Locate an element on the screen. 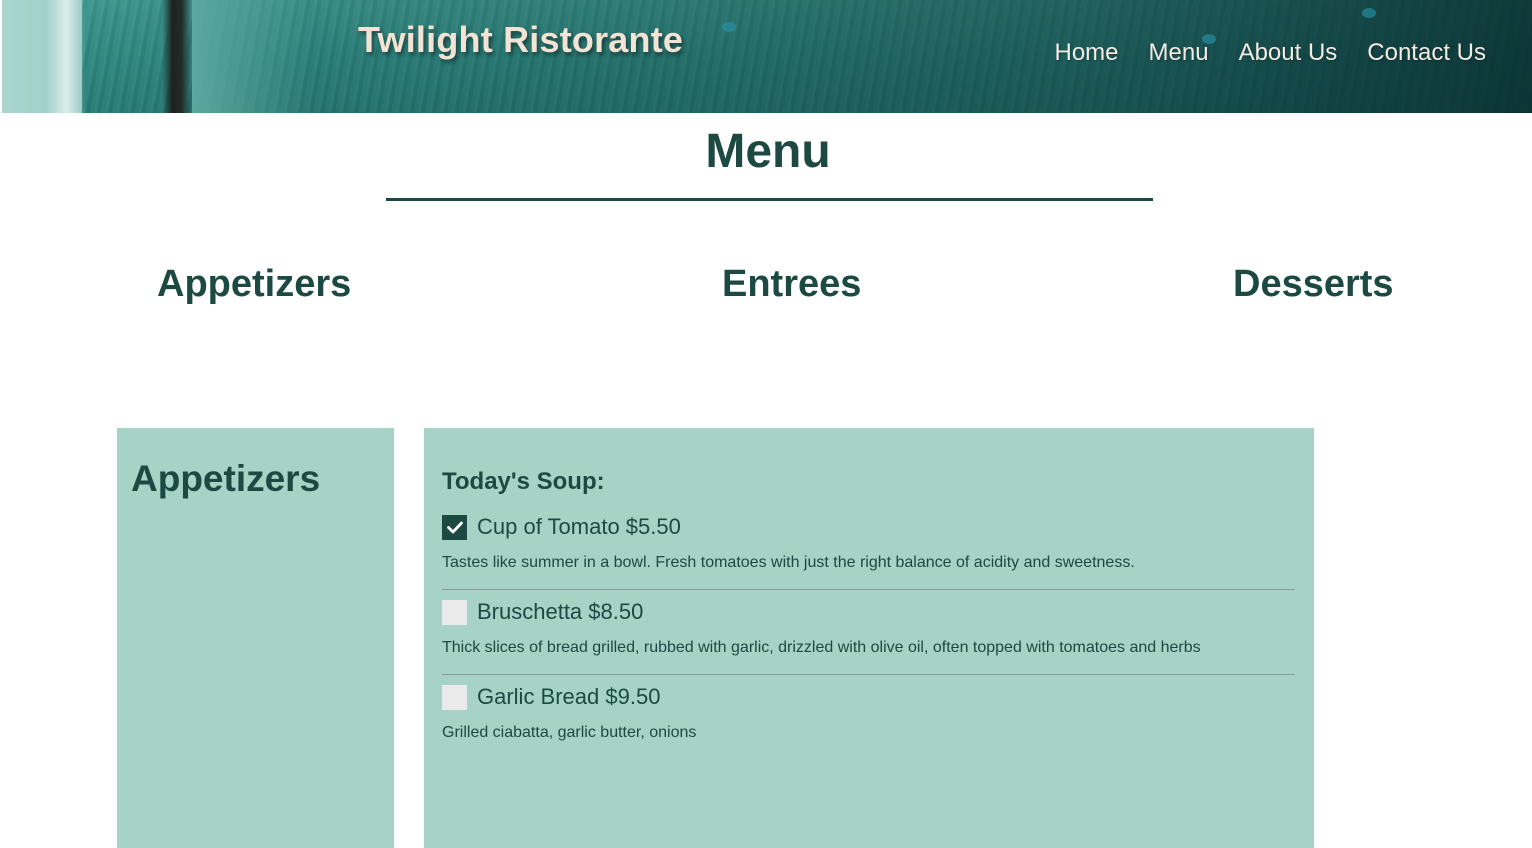 The image size is (1532, 848). item-name: Cup of Tomato $5.50 is located at coordinates (579, 527).